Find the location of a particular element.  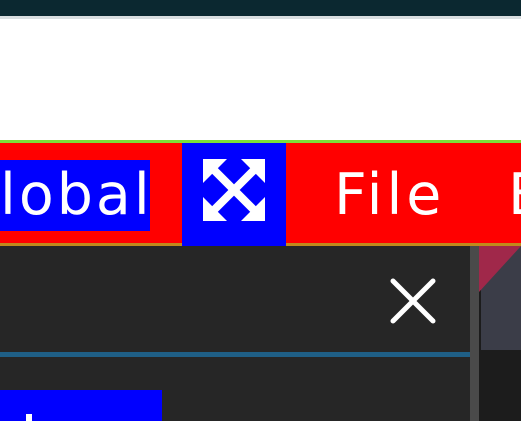

next-menu: E is located at coordinates (514, 195).